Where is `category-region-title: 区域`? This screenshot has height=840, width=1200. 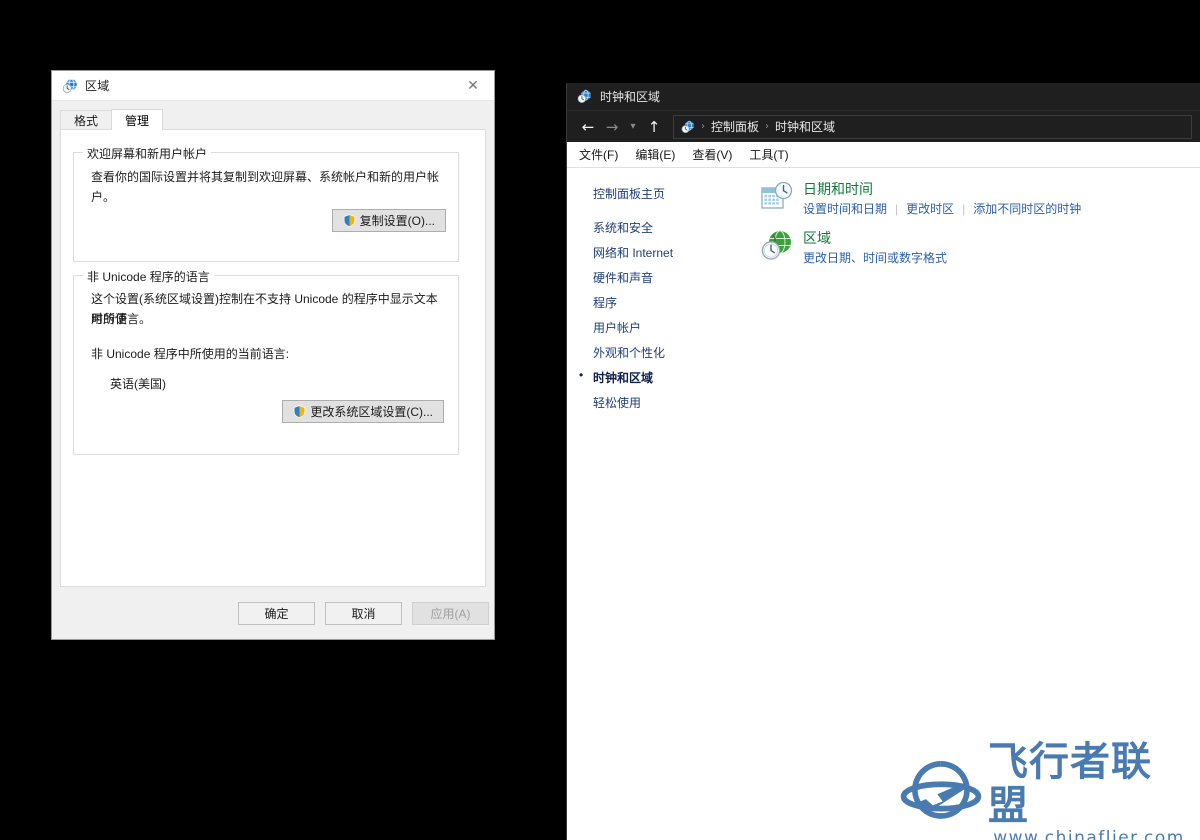
category-region-title: 区域 is located at coordinates (875, 238).